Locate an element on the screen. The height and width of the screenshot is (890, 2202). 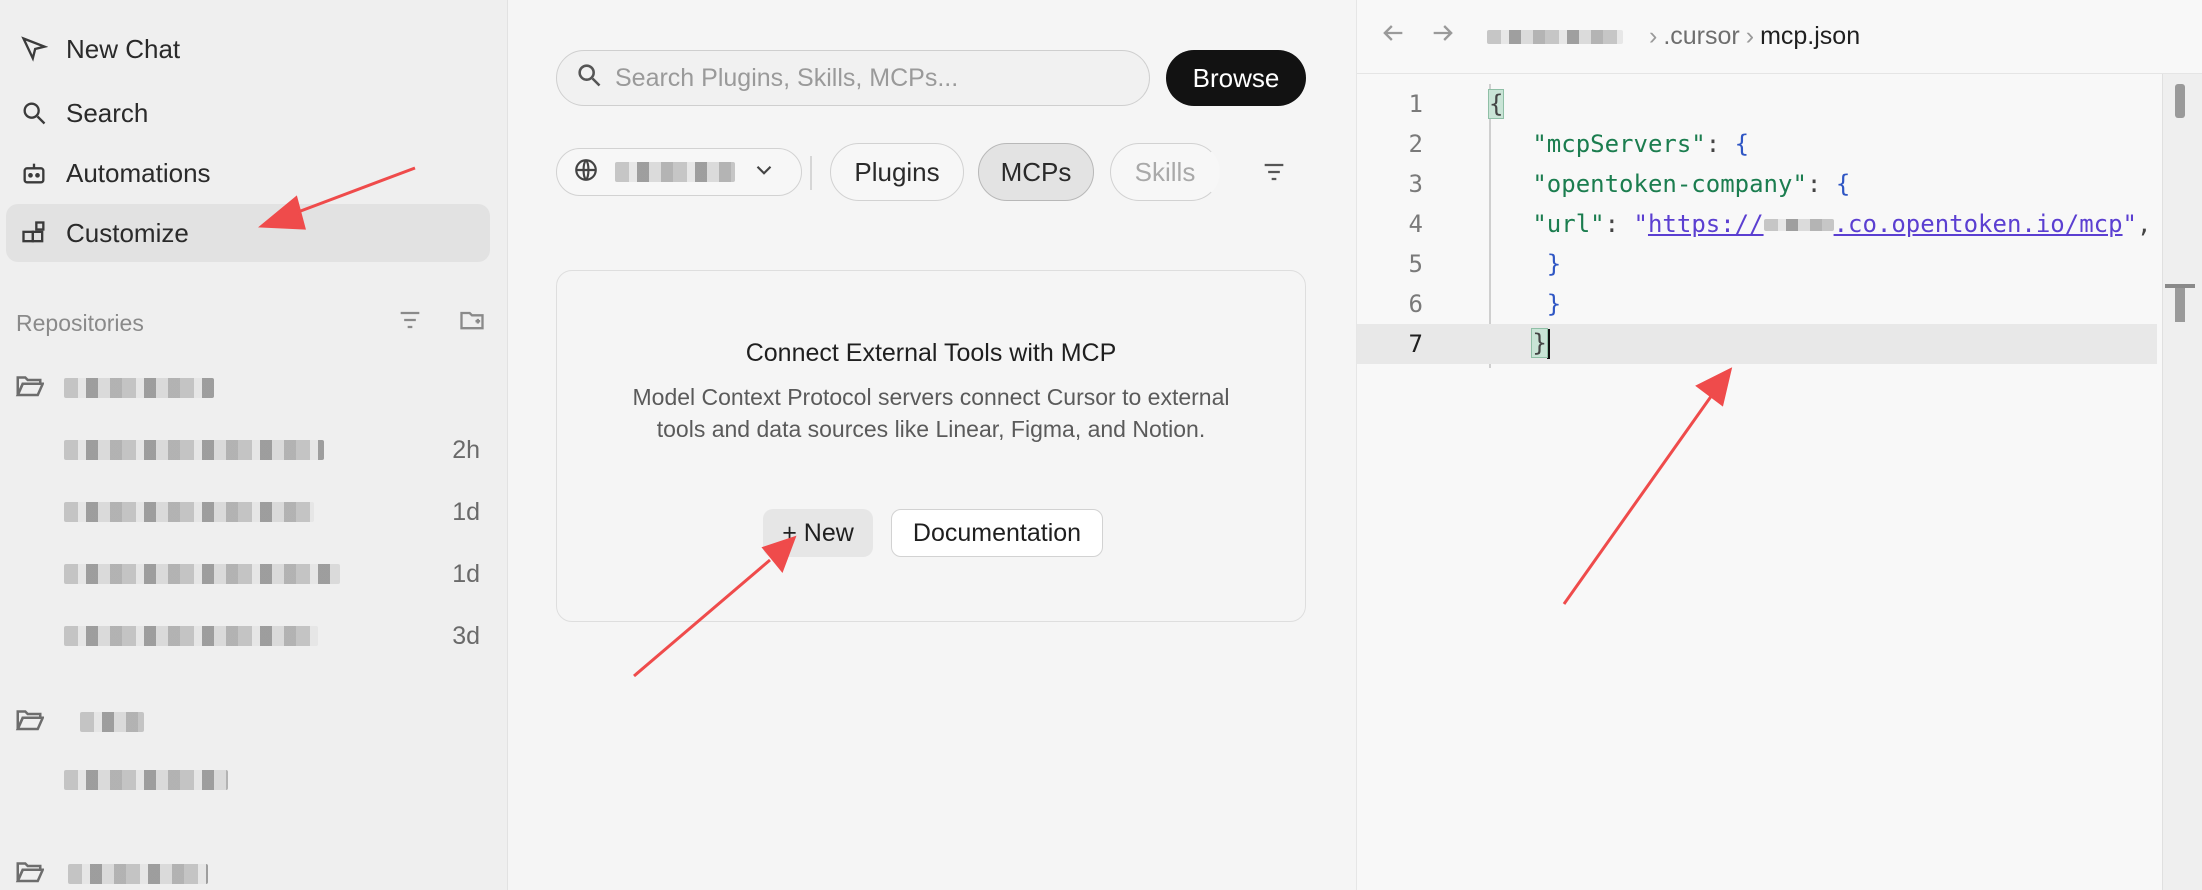
line-number: 3 is located at coordinates (1415, 184).